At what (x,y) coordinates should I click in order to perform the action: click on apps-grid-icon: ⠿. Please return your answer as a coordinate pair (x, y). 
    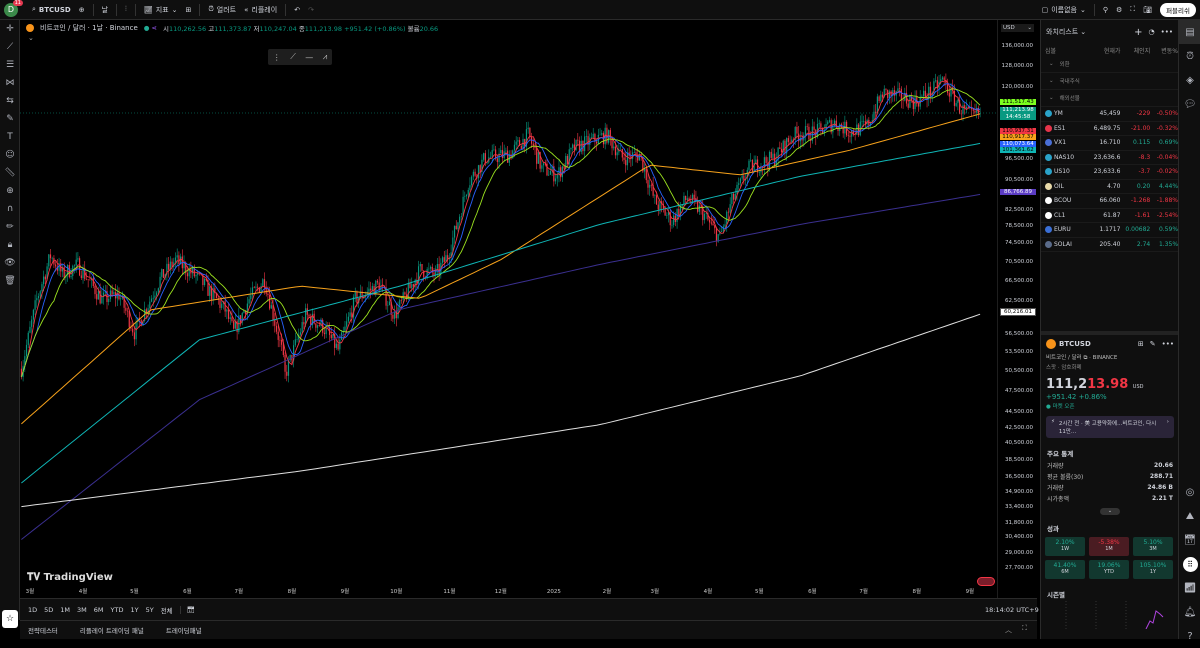
    Looking at the image, I should click on (1189, 564).